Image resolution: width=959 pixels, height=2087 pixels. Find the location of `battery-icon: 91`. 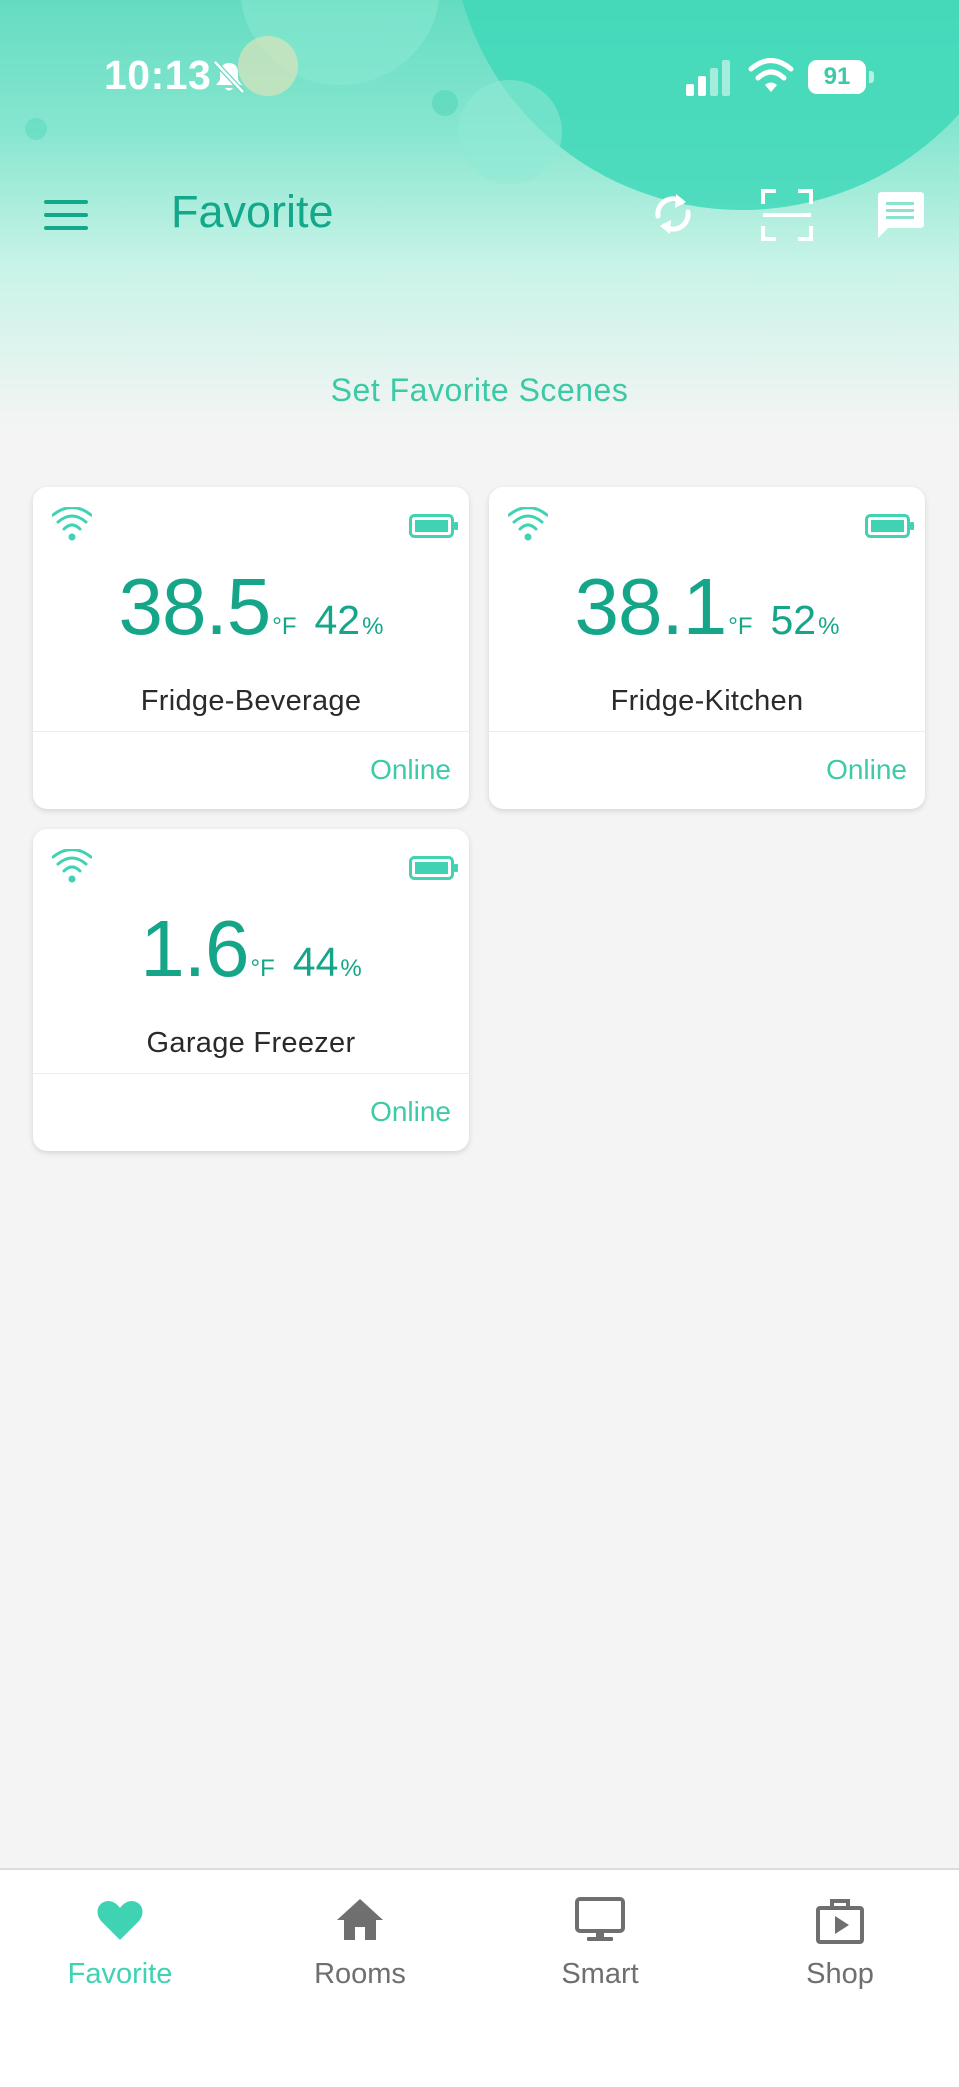

battery-icon: 91 is located at coordinates (841, 77).